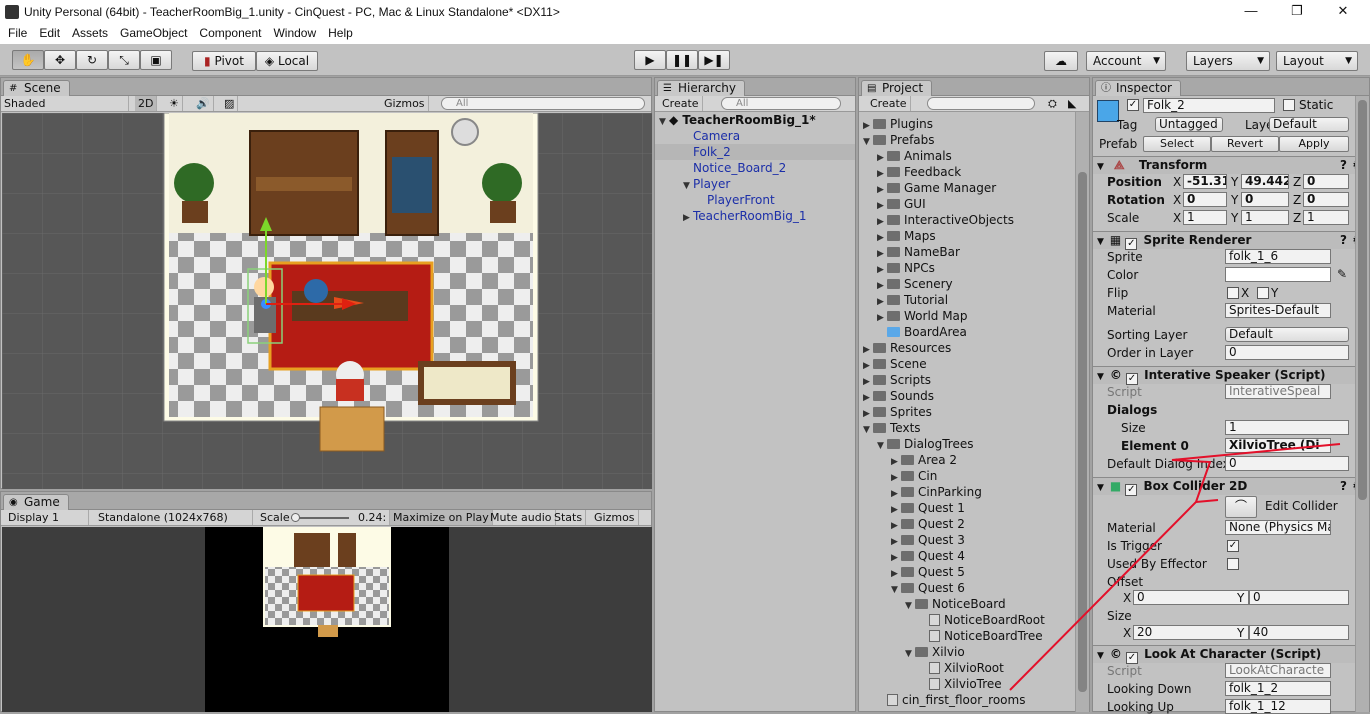  Describe the element at coordinates (60, 60) in the screenshot. I see `move-tool-button: ✥` at that location.